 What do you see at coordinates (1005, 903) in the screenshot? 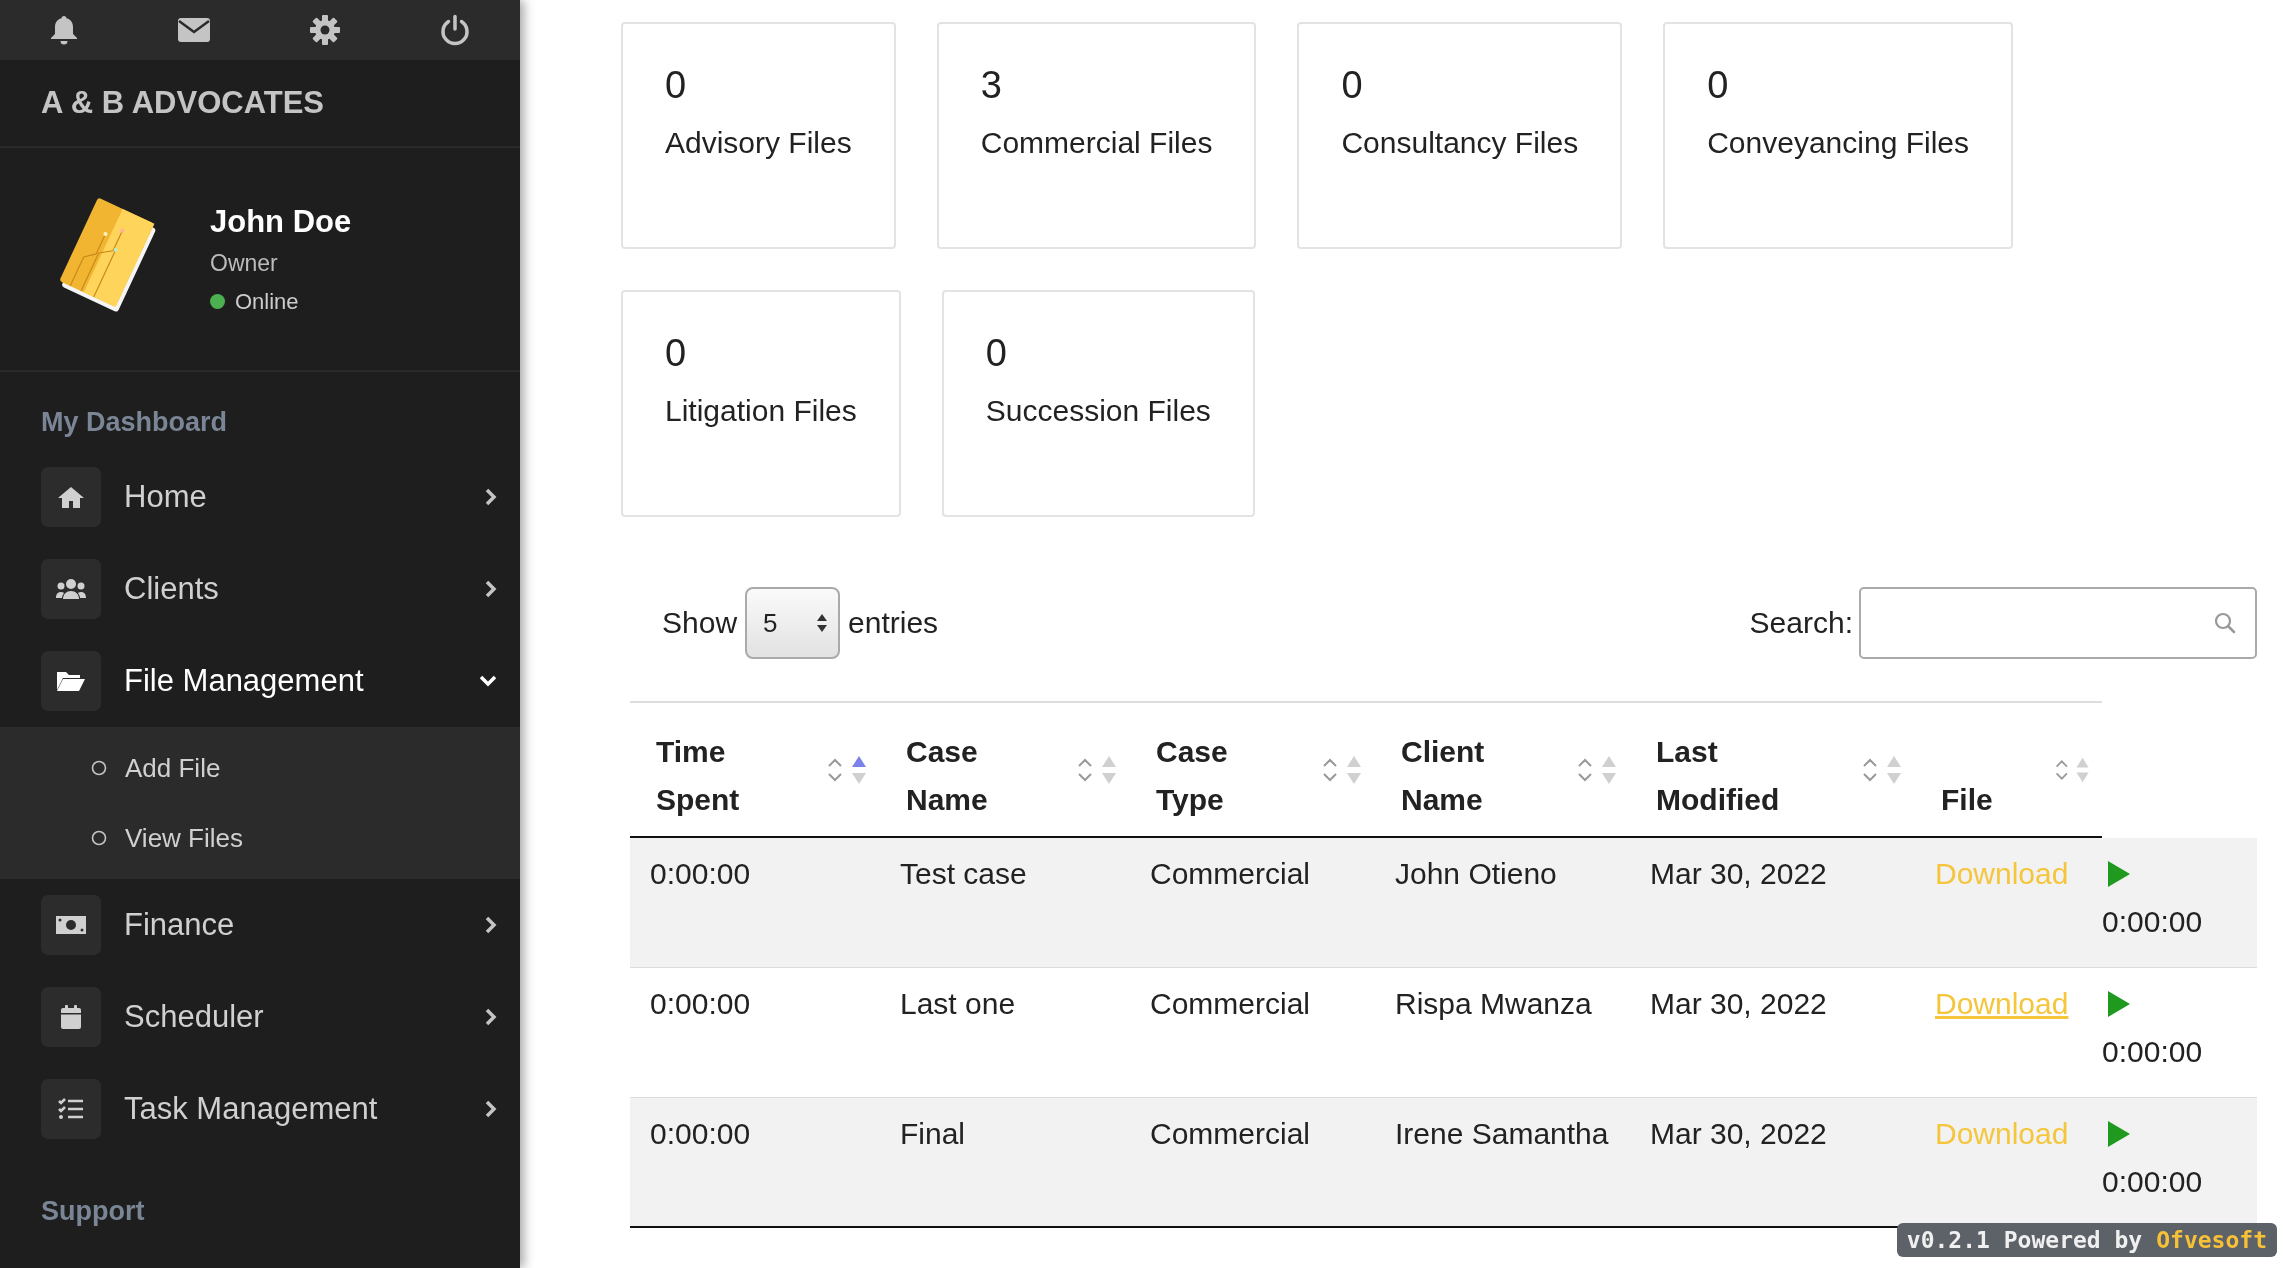
I see `table-cell: Test case` at bounding box center [1005, 903].